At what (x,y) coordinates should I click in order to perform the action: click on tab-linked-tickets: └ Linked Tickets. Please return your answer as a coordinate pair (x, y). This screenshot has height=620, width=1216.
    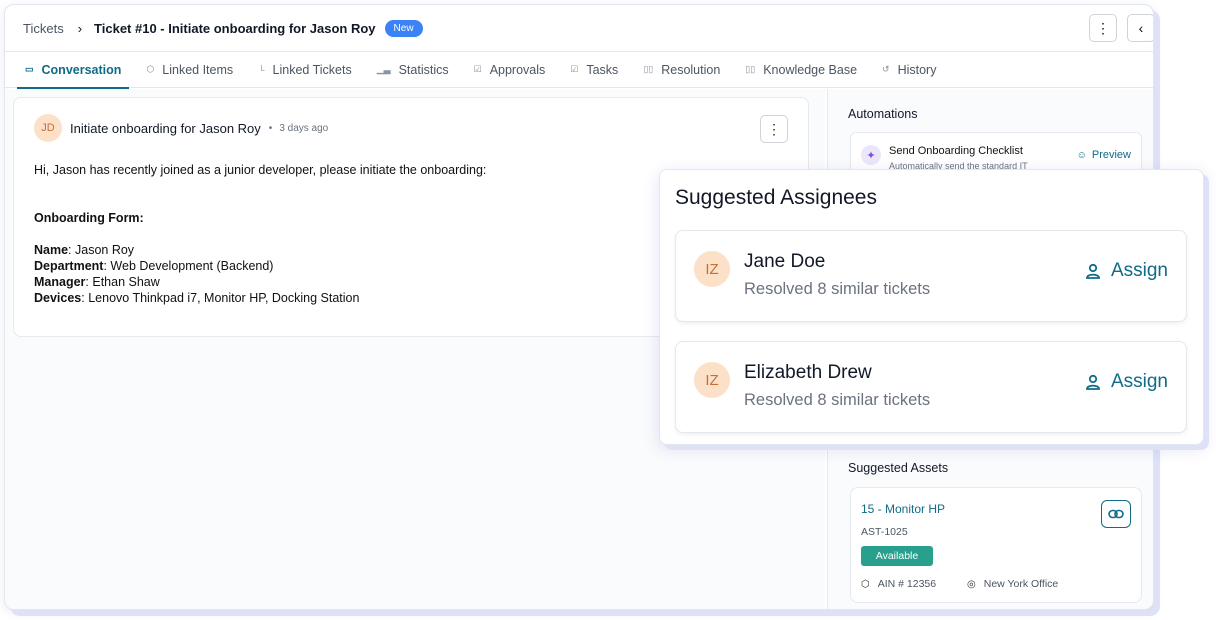
    Looking at the image, I should click on (305, 70).